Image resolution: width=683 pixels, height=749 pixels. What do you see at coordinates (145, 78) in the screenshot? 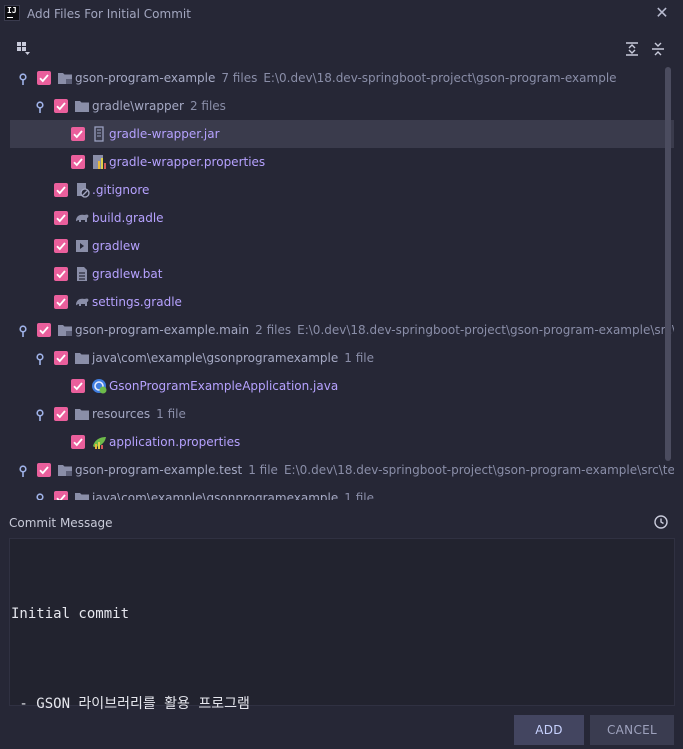
I see `tree-row-name: gson-program-example` at bounding box center [145, 78].